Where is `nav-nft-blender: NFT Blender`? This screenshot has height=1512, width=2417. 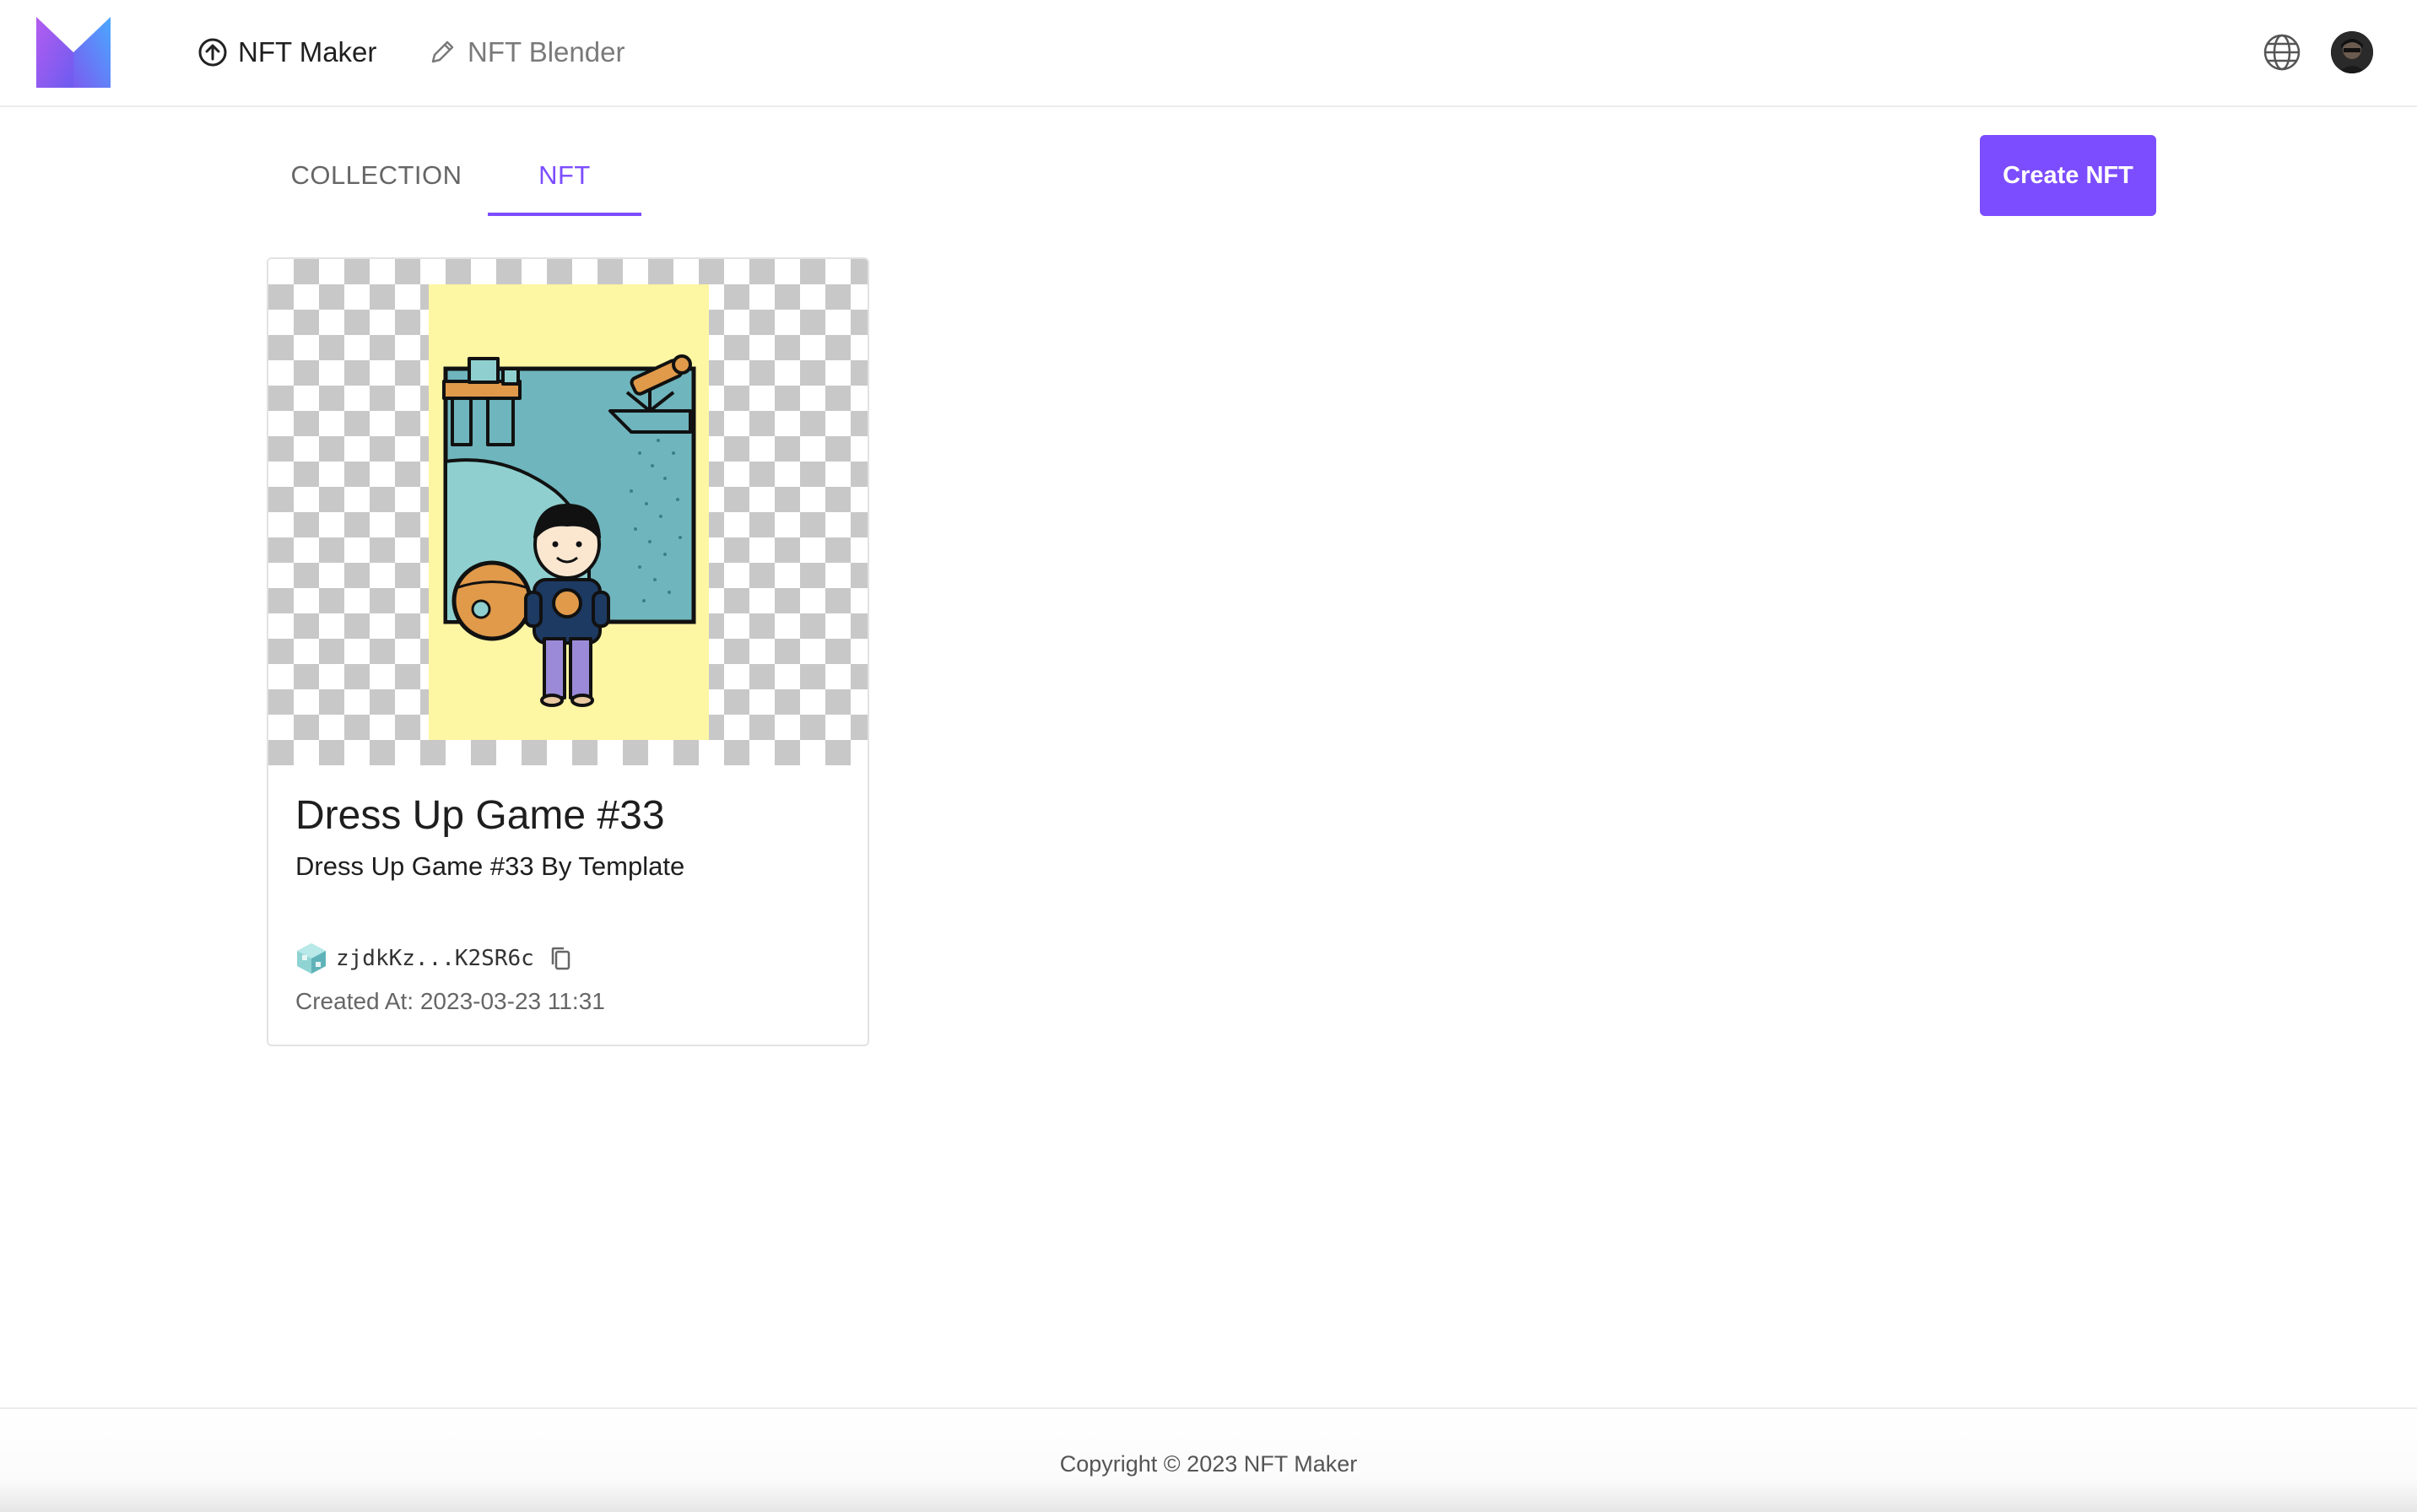
nav-nft-blender: NFT Blender is located at coordinates (526, 52).